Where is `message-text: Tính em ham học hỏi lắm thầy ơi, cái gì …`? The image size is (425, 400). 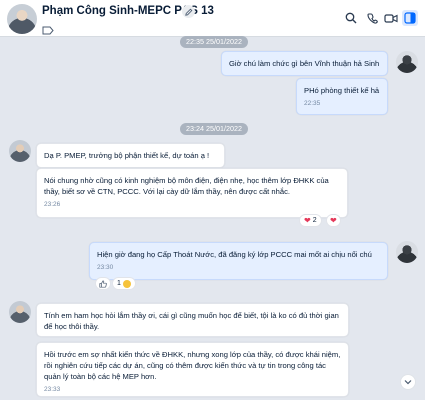
message-text: Tính em ham học hỏi lắm thầy ơi, cái gì … is located at coordinates (191, 321).